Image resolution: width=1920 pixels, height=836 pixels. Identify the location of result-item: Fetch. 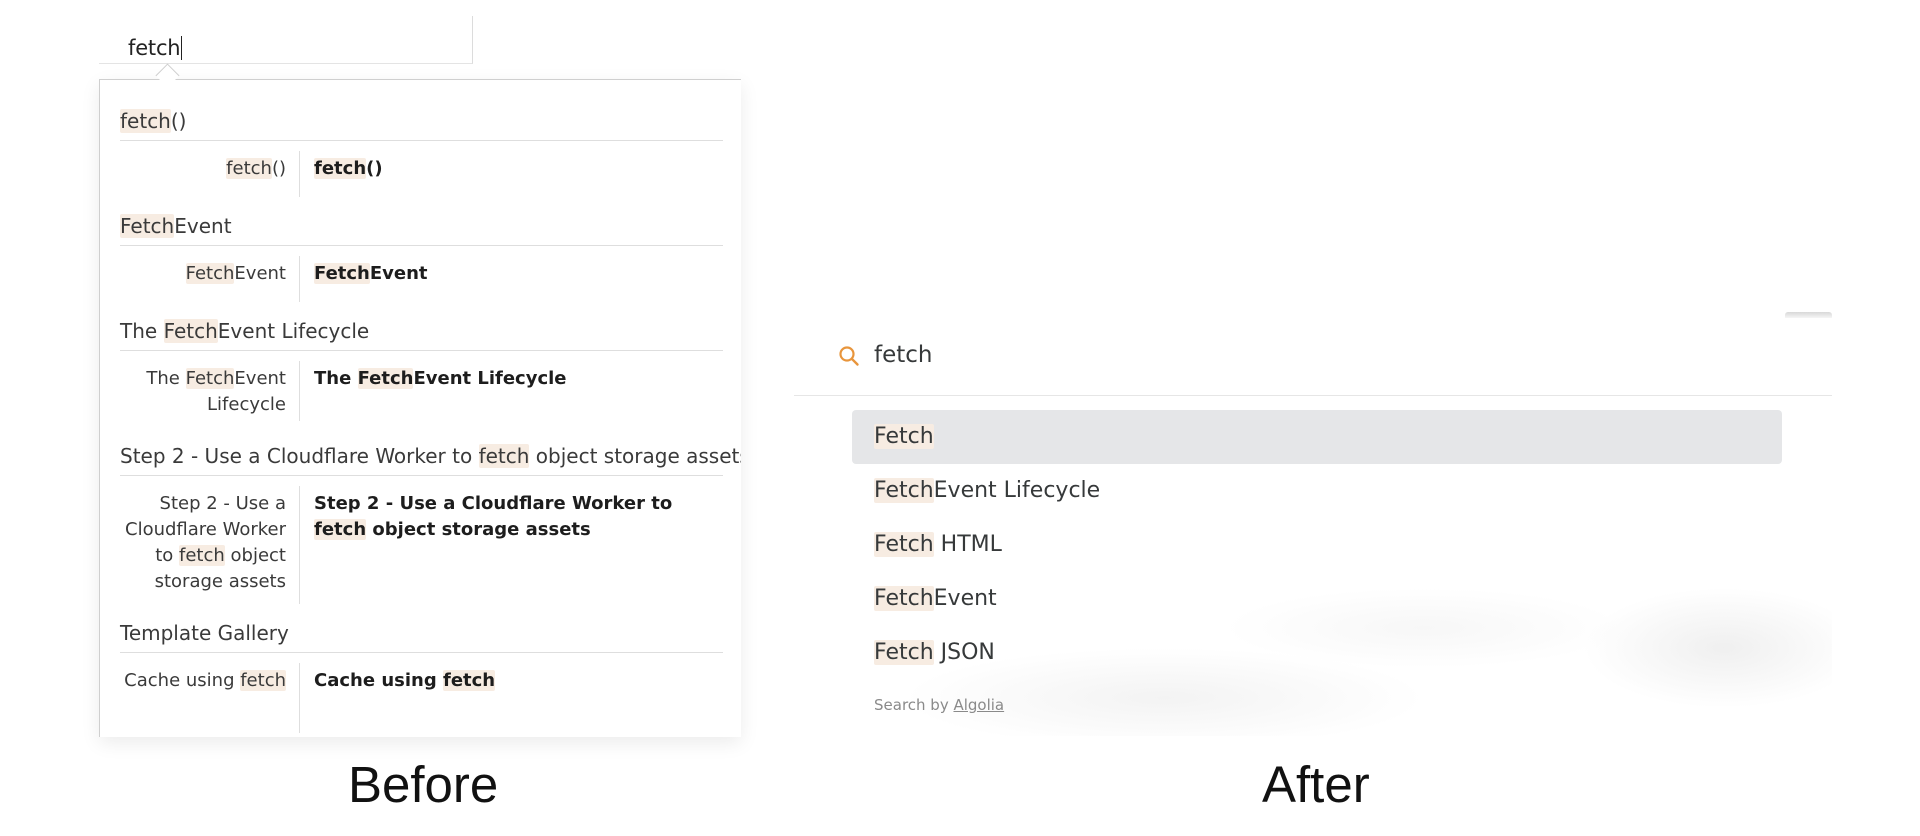
(1317, 437).